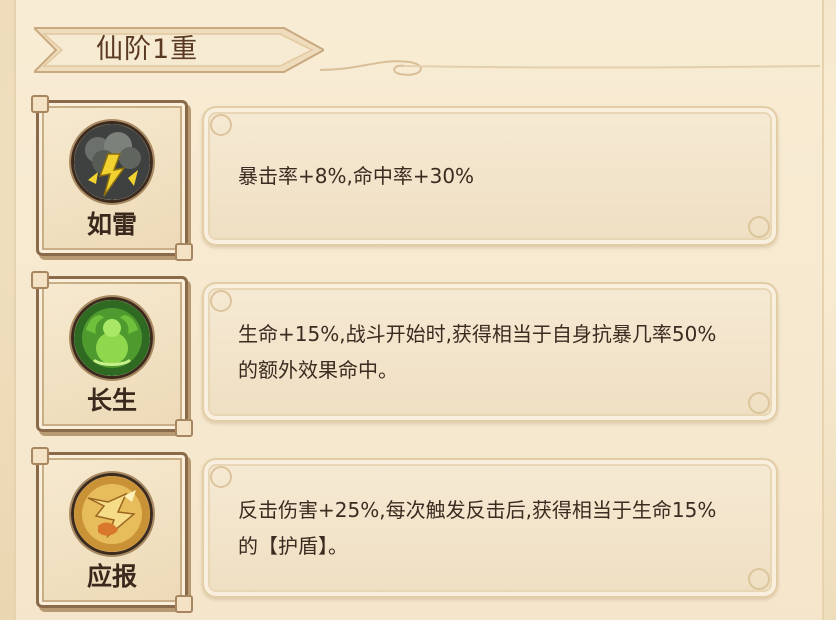 The width and height of the screenshot is (836, 620). Describe the element at coordinates (147, 49) in the screenshot. I see `page-title: 仙阶1重` at that location.